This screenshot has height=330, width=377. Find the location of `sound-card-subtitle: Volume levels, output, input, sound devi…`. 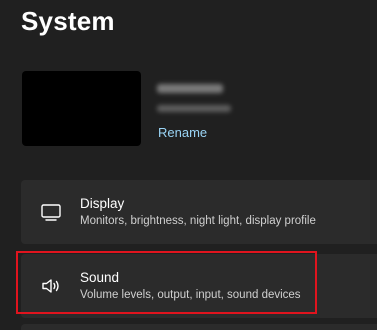

sound-card-subtitle: Volume levels, output, input, sound devi… is located at coordinates (190, 295).